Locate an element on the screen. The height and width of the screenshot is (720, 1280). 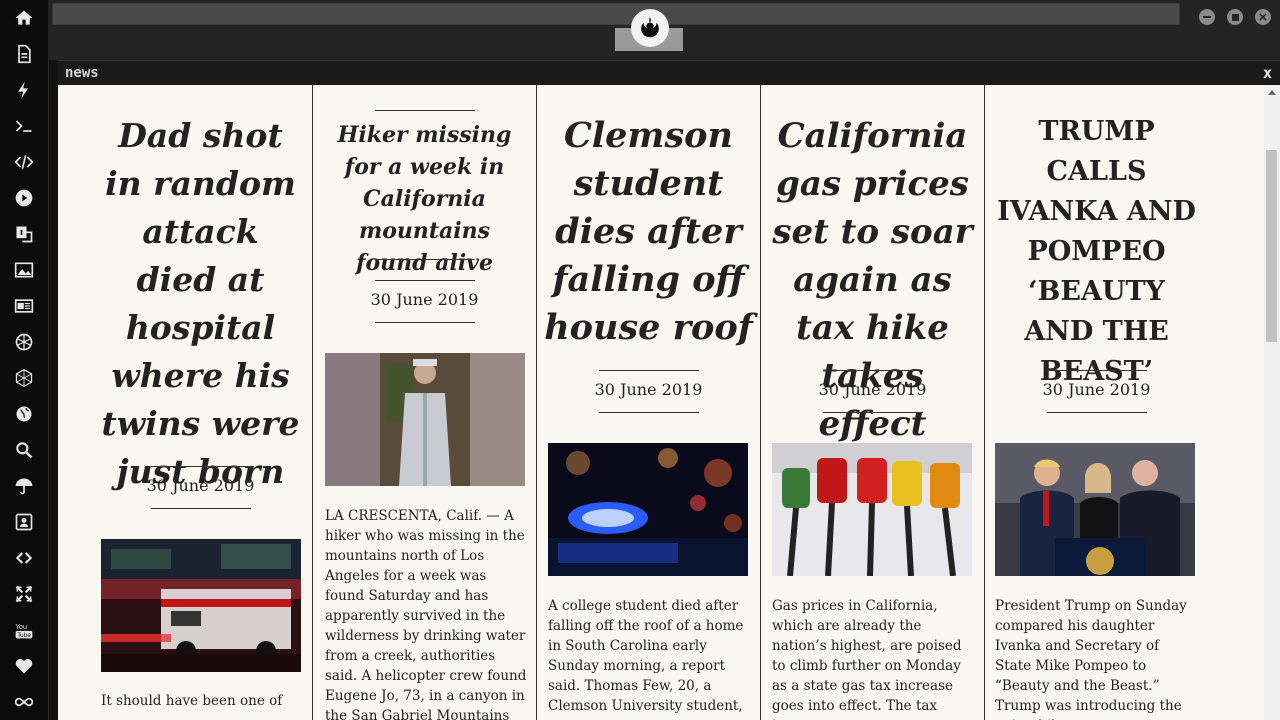
article-photo-hiker is located at coordinates (425, 419).